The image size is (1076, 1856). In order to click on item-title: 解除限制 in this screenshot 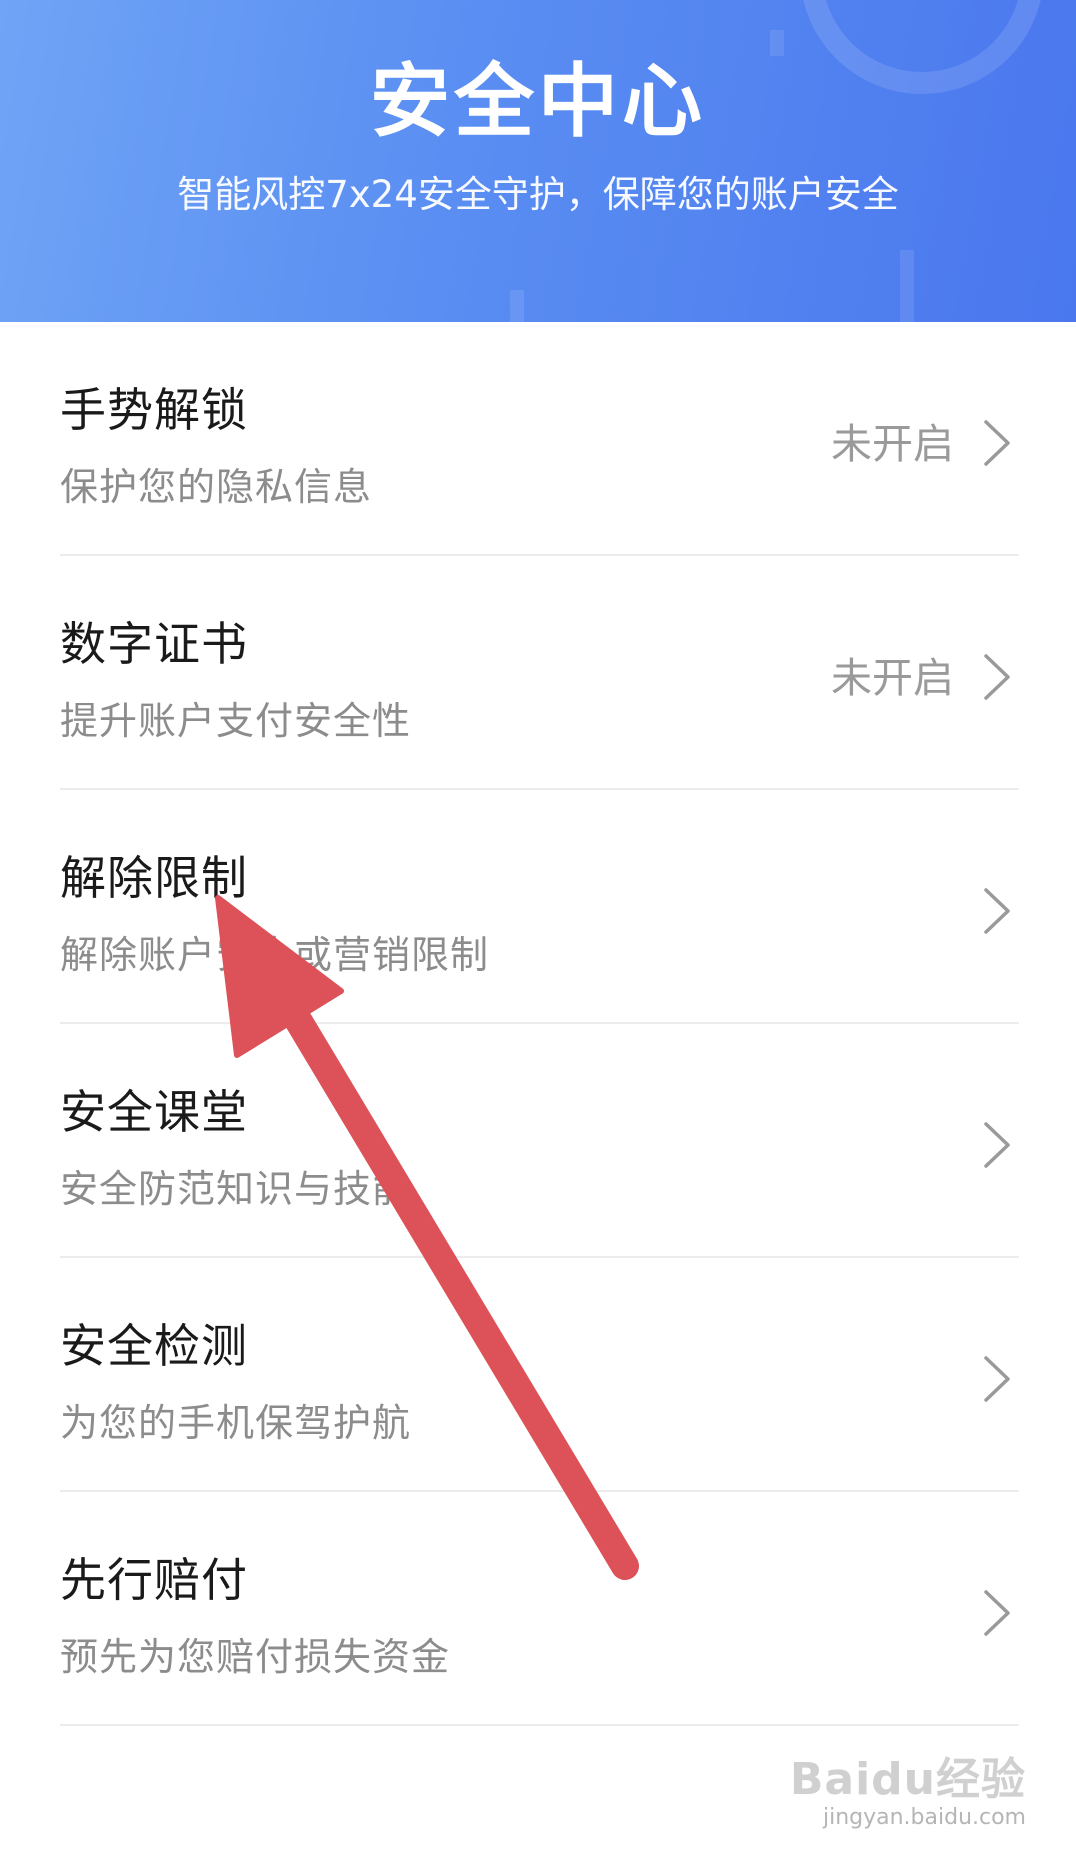, I will do `click(154, 878)`.